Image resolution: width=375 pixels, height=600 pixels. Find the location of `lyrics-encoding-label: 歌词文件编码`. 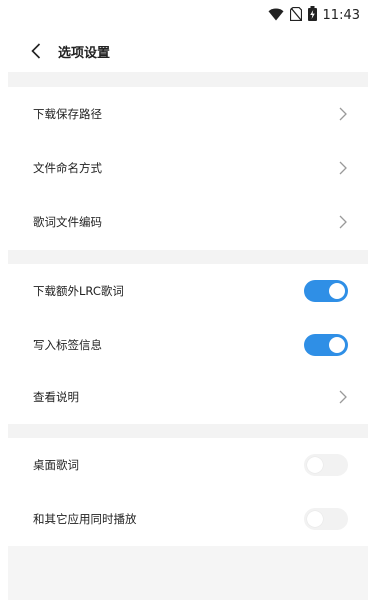

lyrics-encoding-label: 歌词文件编码 is located at coordinates (67, 222).